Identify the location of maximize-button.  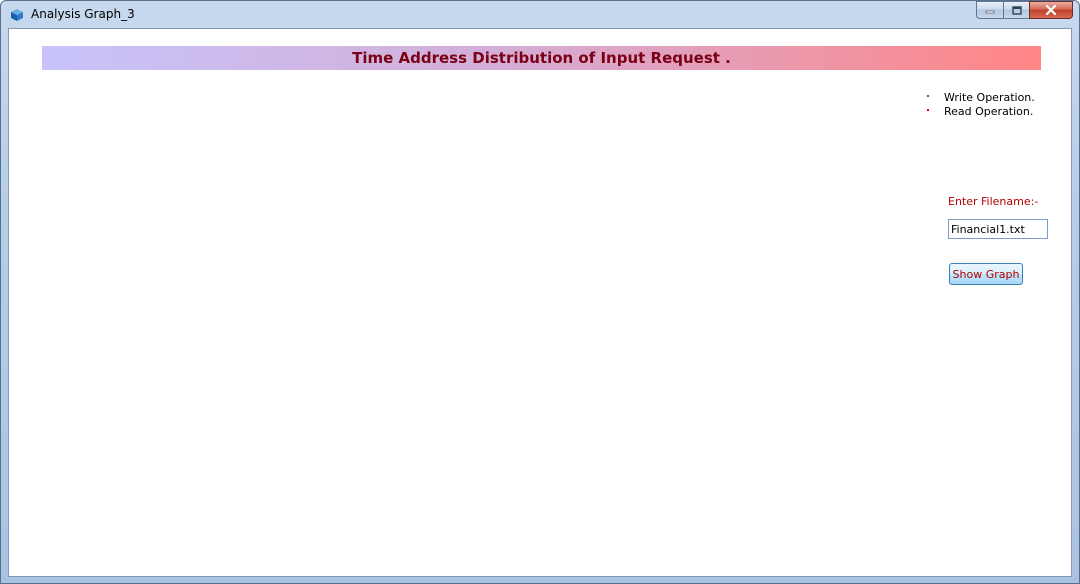
(1016, 10).